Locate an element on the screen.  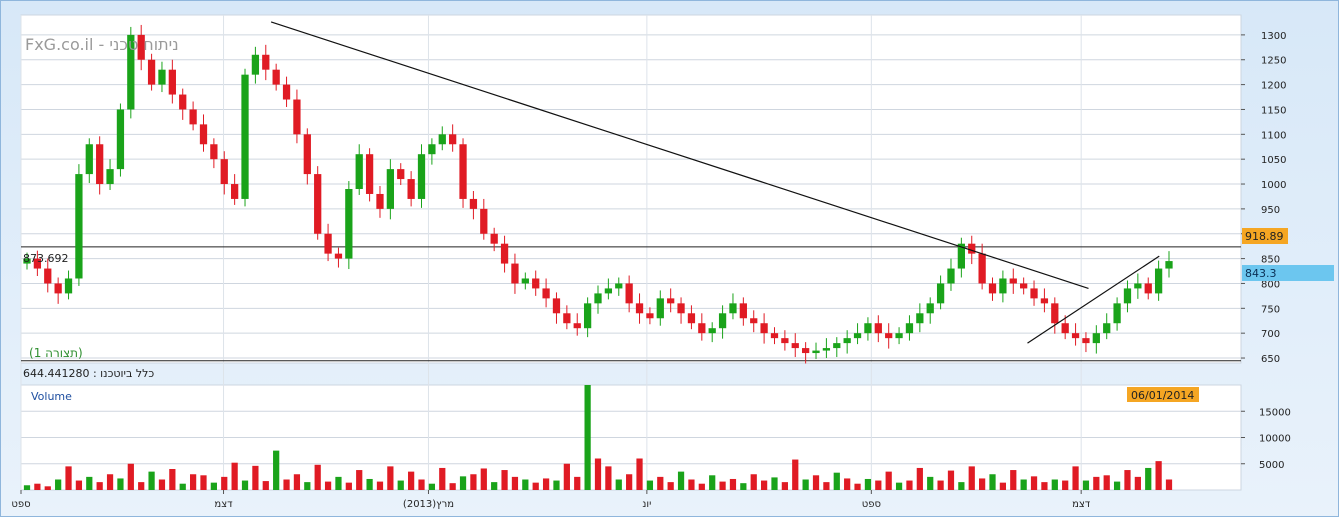
date-badge: 06/01/2014 is located at coordinates (1163, 394).